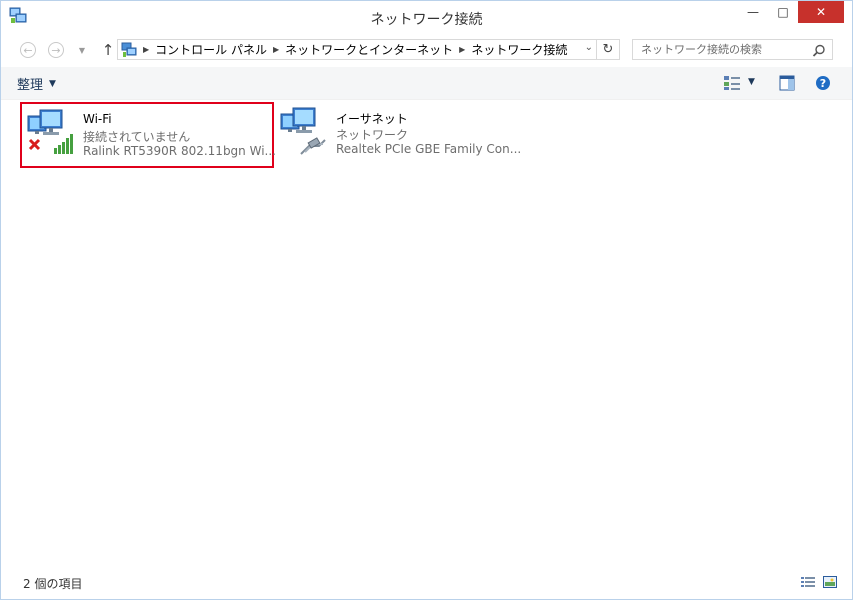  I want to click on title-bar: ネットワーク接続 — □ ✕, so click(426, 17).